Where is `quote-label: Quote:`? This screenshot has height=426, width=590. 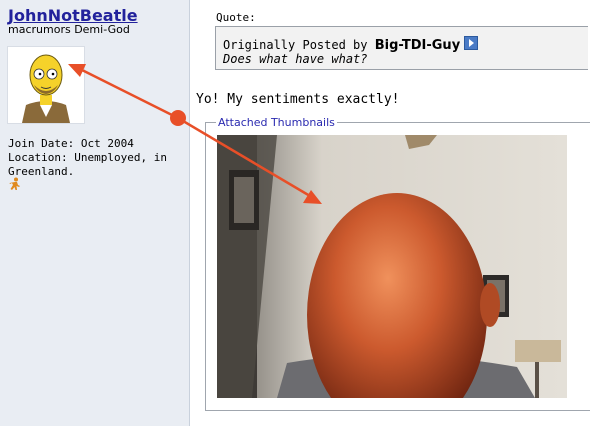 quote-label: Quote: is located at coordinates (236, 17).